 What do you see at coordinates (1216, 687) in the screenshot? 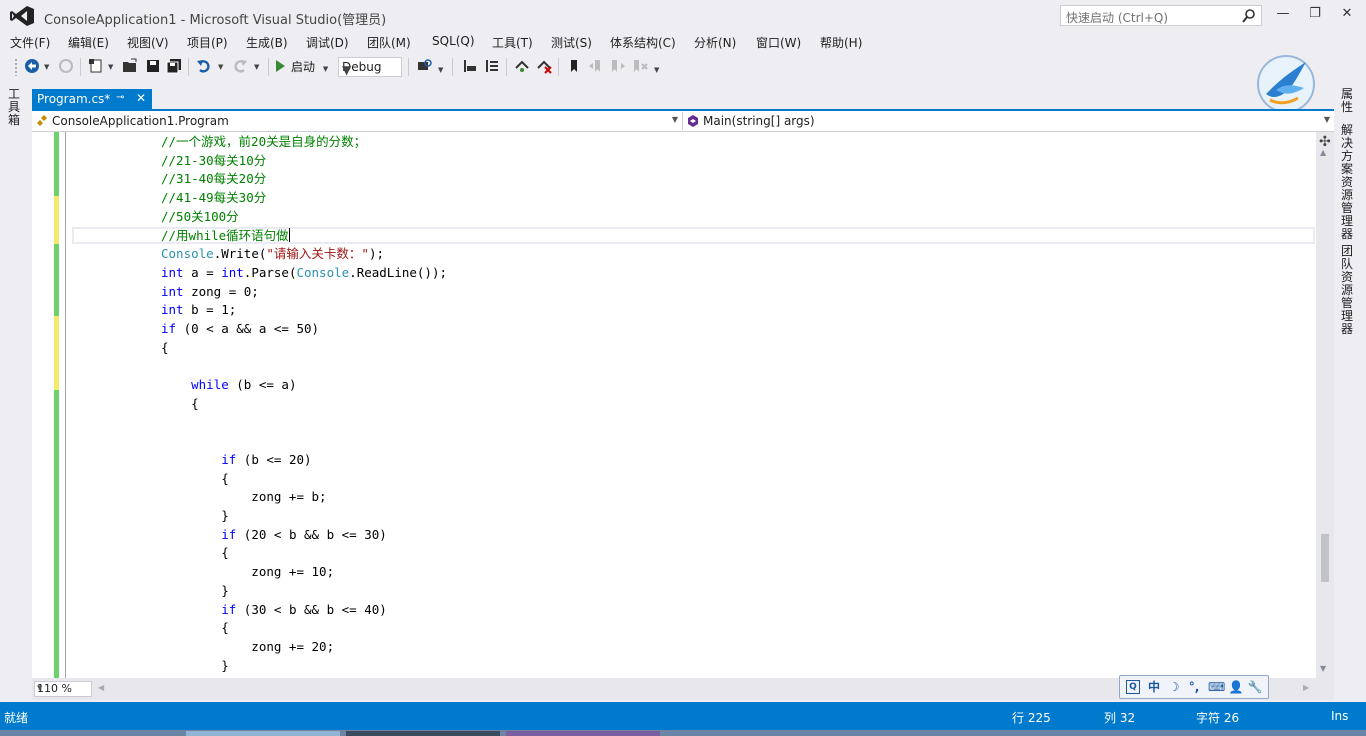
I see `ime-keyboard-icon: ⌨` at bounding box center [1216, 687].